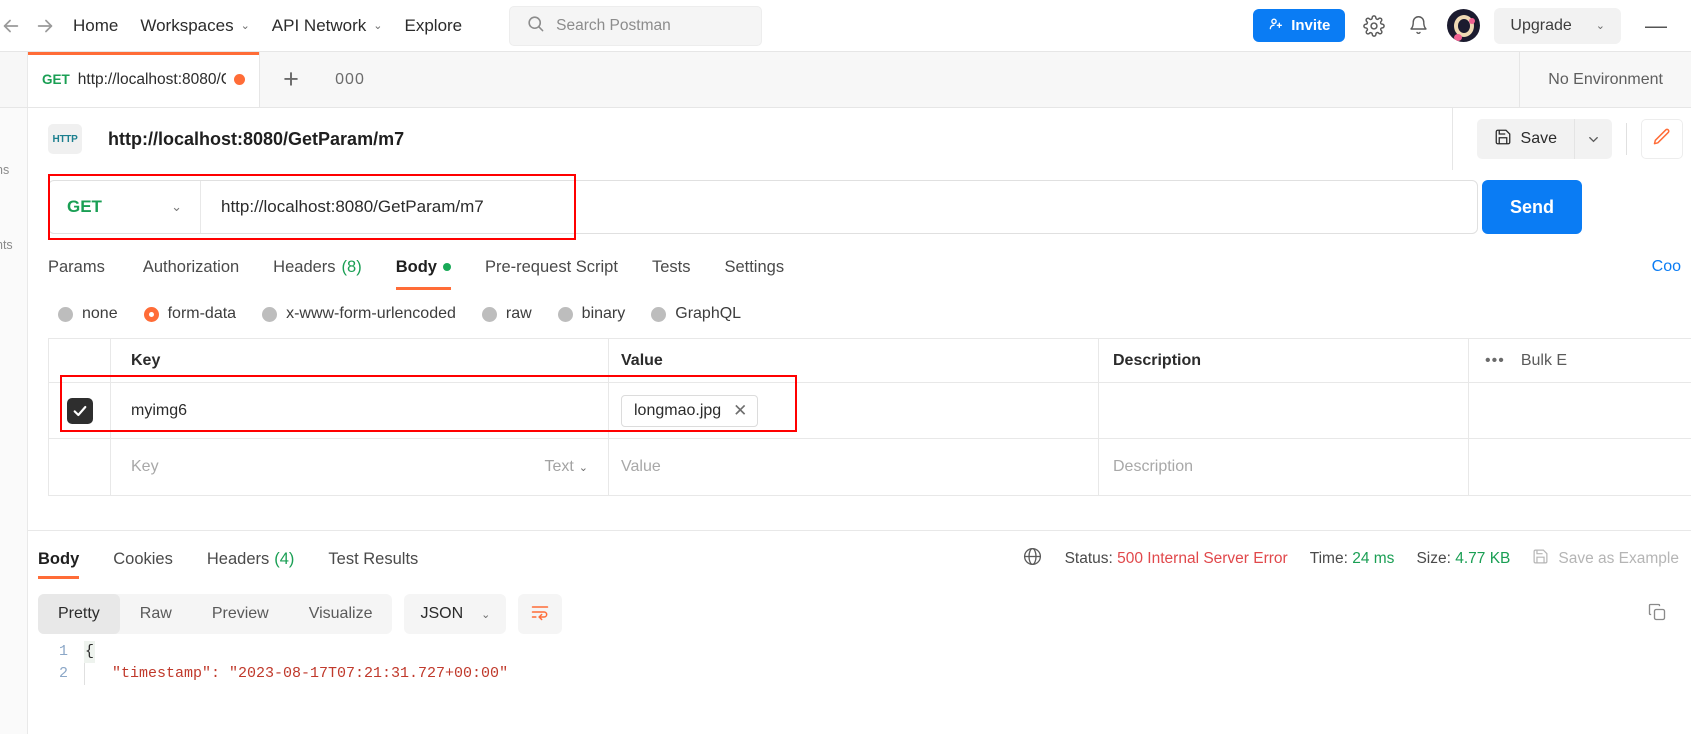  I want to click on placeholder-actions-cell, so click(1580, 467).